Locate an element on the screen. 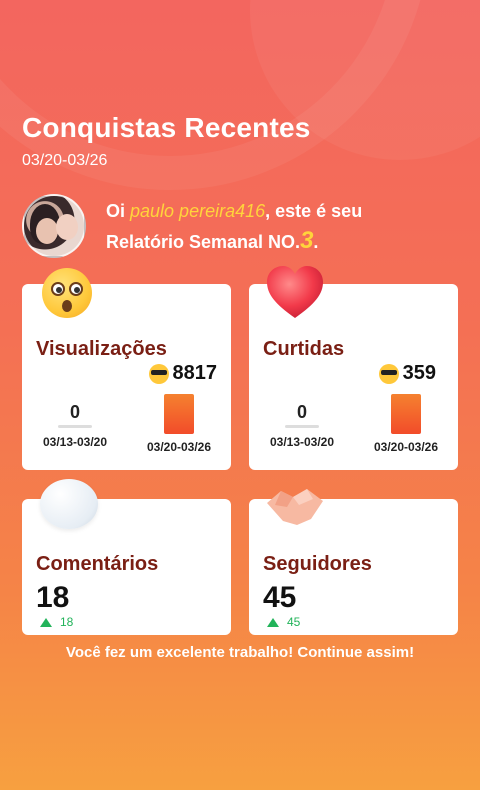  likes-prev-bar is located at coordinates (302, 426).